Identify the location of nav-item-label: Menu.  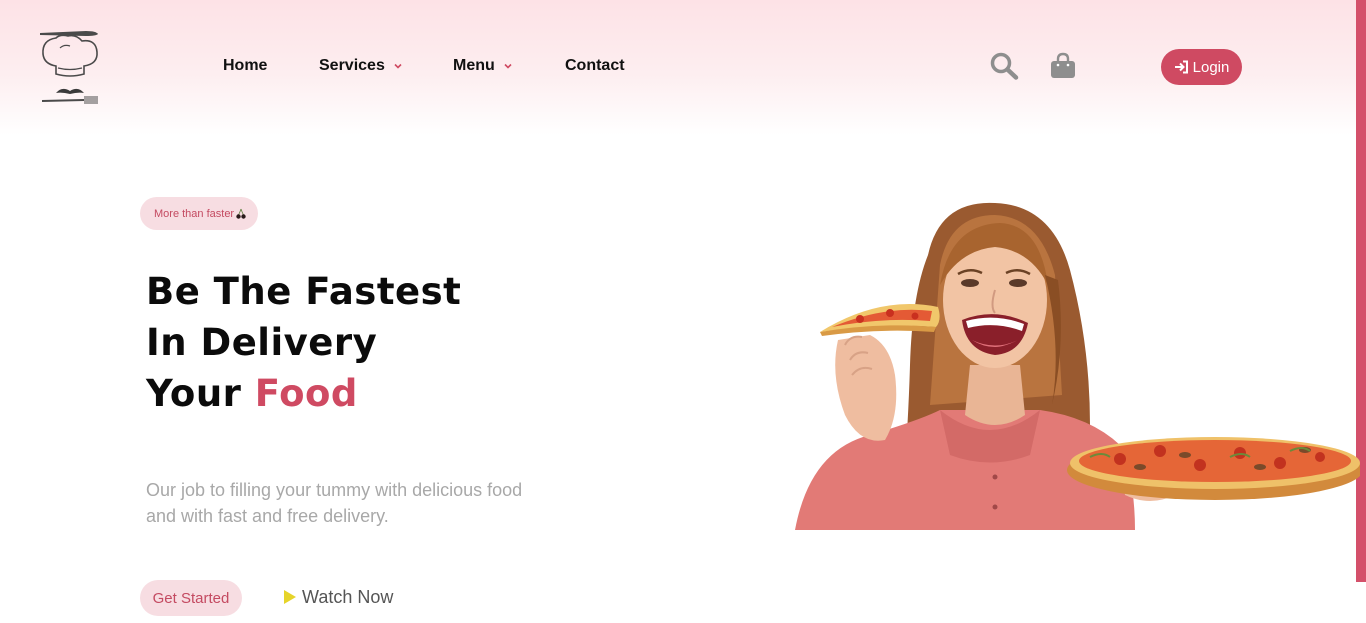
(474, 65).